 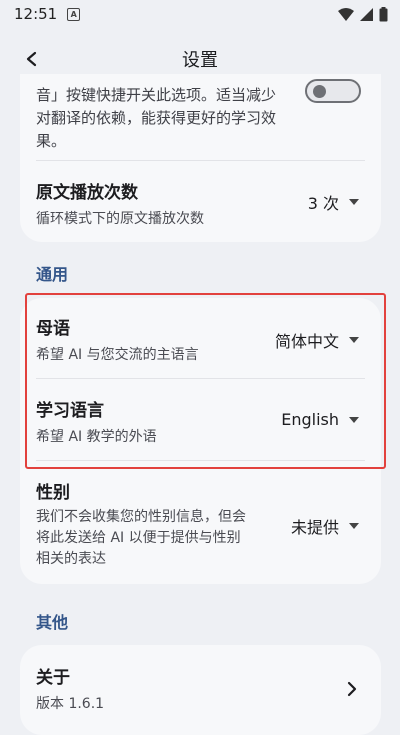 I want to click on gender-dropdown: 未提供, so click(x=325, y=526).